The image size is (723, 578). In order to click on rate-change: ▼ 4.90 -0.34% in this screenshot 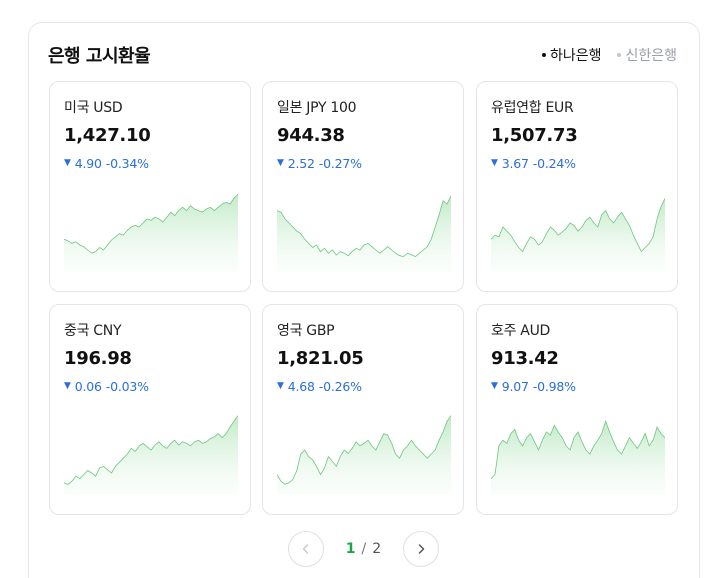, I will do `click(106, 163)`.